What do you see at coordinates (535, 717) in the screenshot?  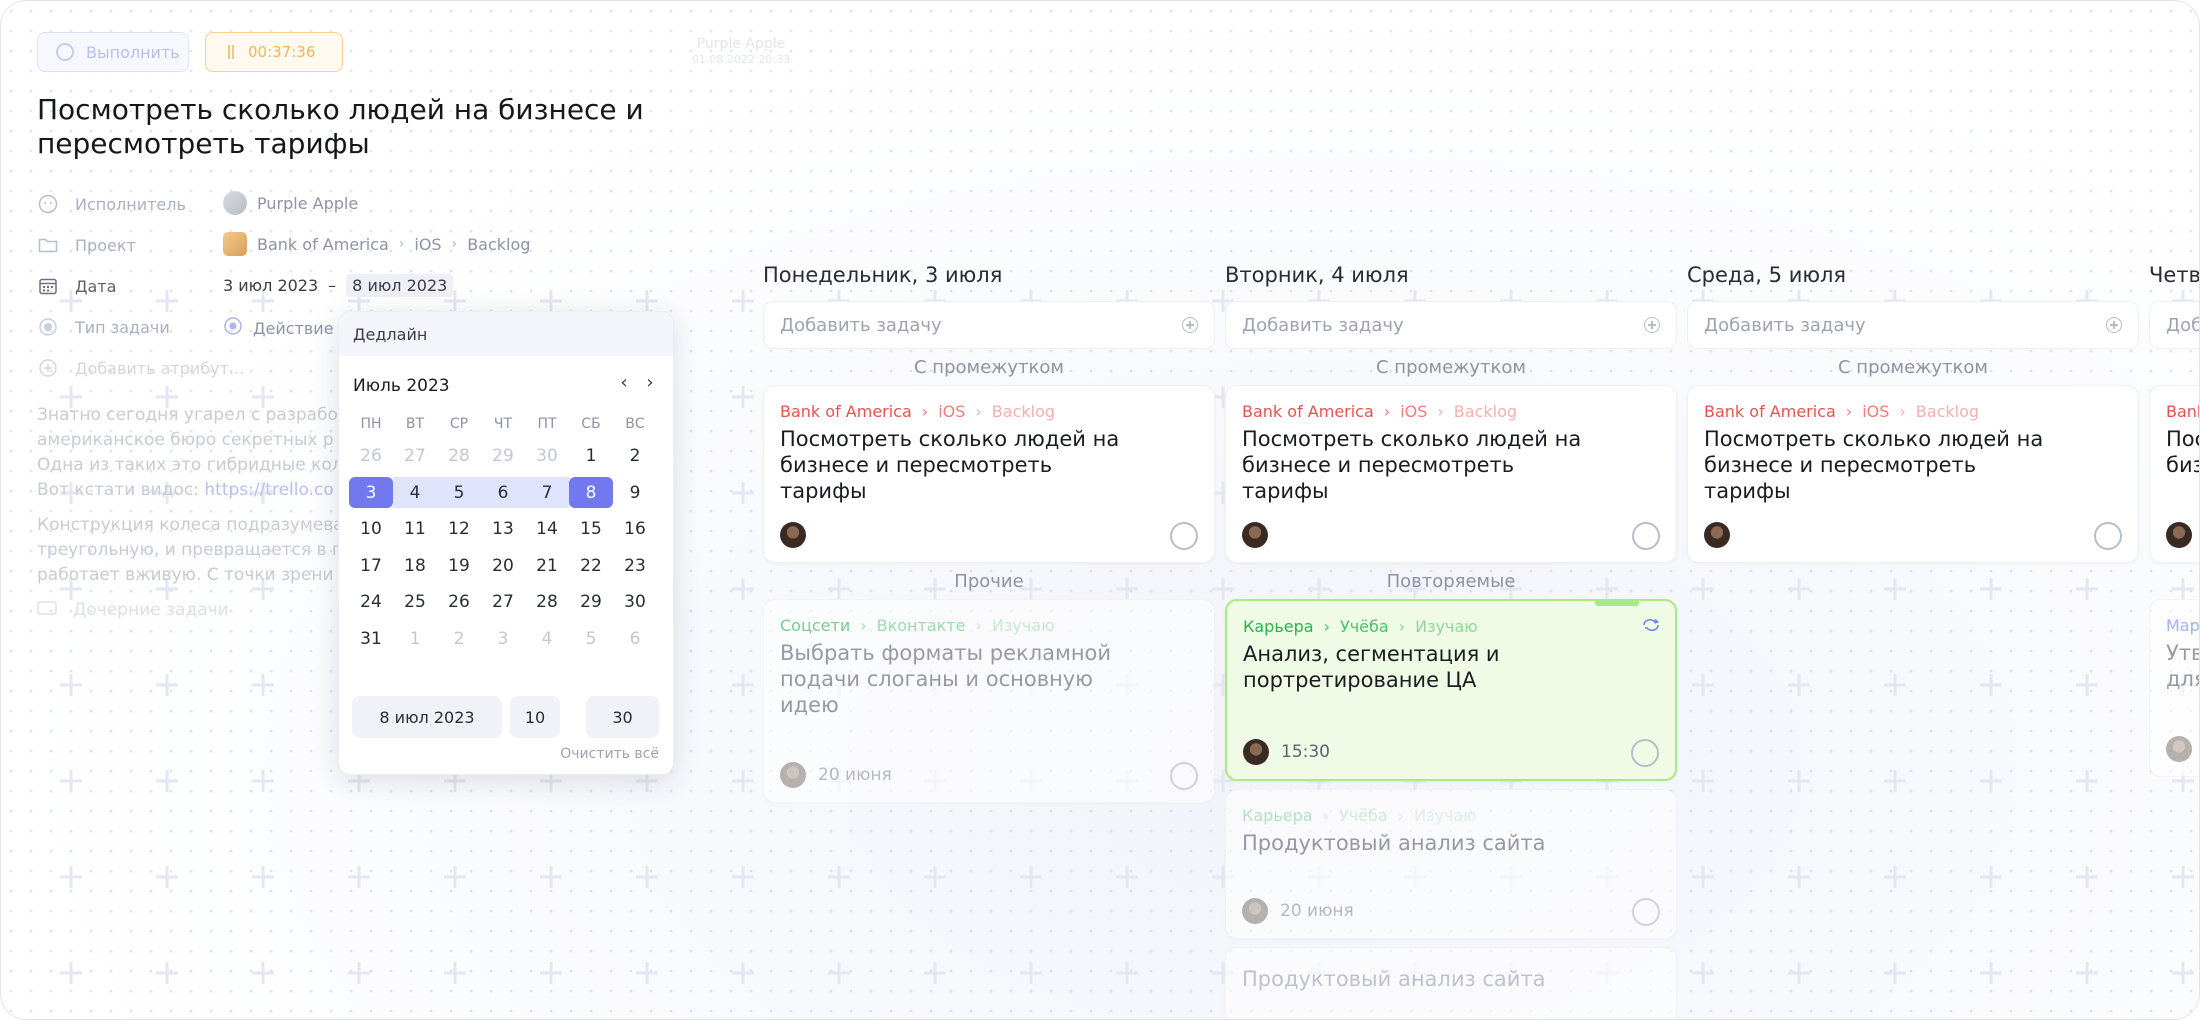 I see `deadline-hour-field: 10` at bounding box center [535, 717].